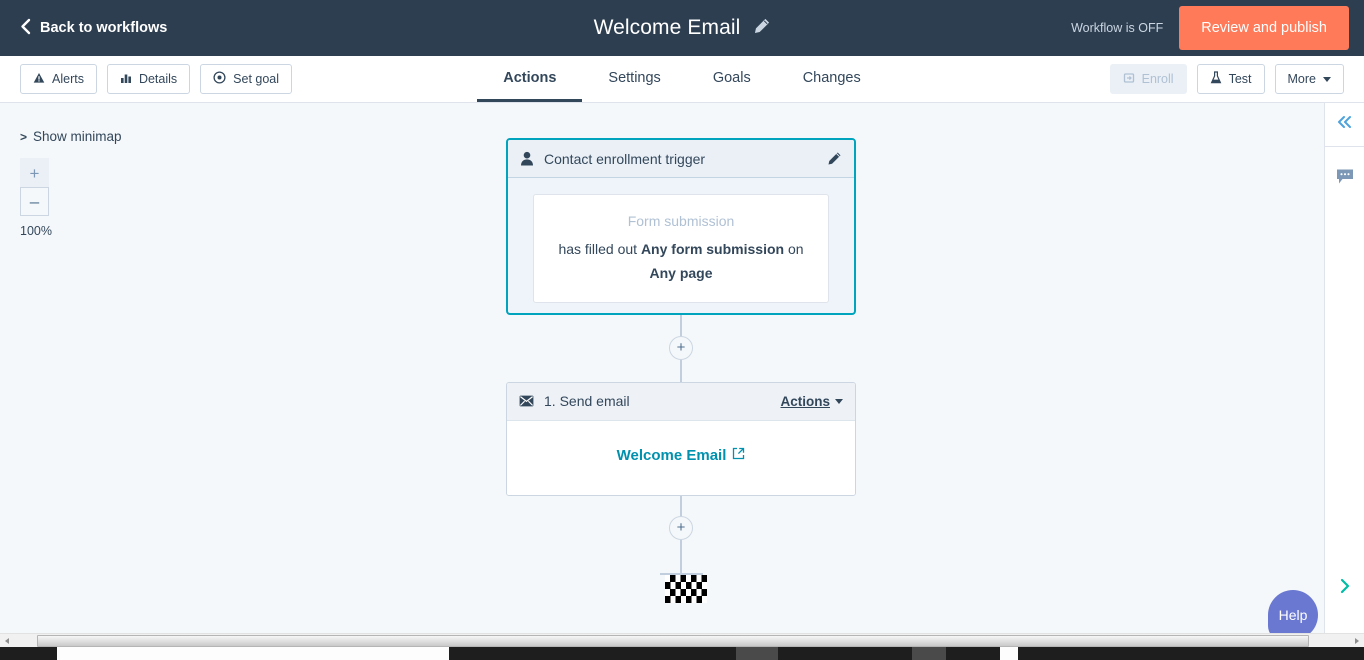 Image resolution: width=1364 pixels, height=660 pixels. I want to click on add-action-button-1: +, so click(681, 347).